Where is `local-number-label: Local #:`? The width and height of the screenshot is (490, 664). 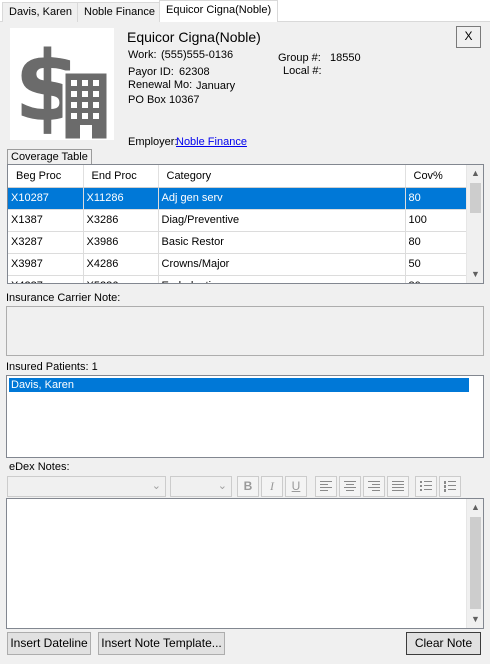
local-number-label: Local #: is located at coordinates (302, 71).